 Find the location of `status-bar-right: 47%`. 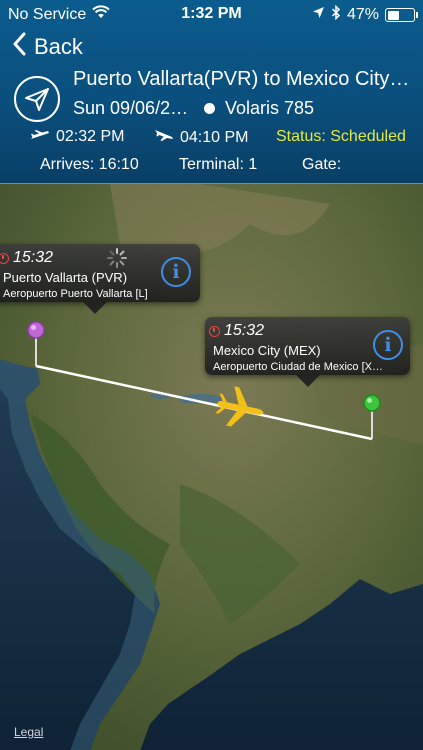

status-bar-right: 47% is located at coordinates (365, 14).